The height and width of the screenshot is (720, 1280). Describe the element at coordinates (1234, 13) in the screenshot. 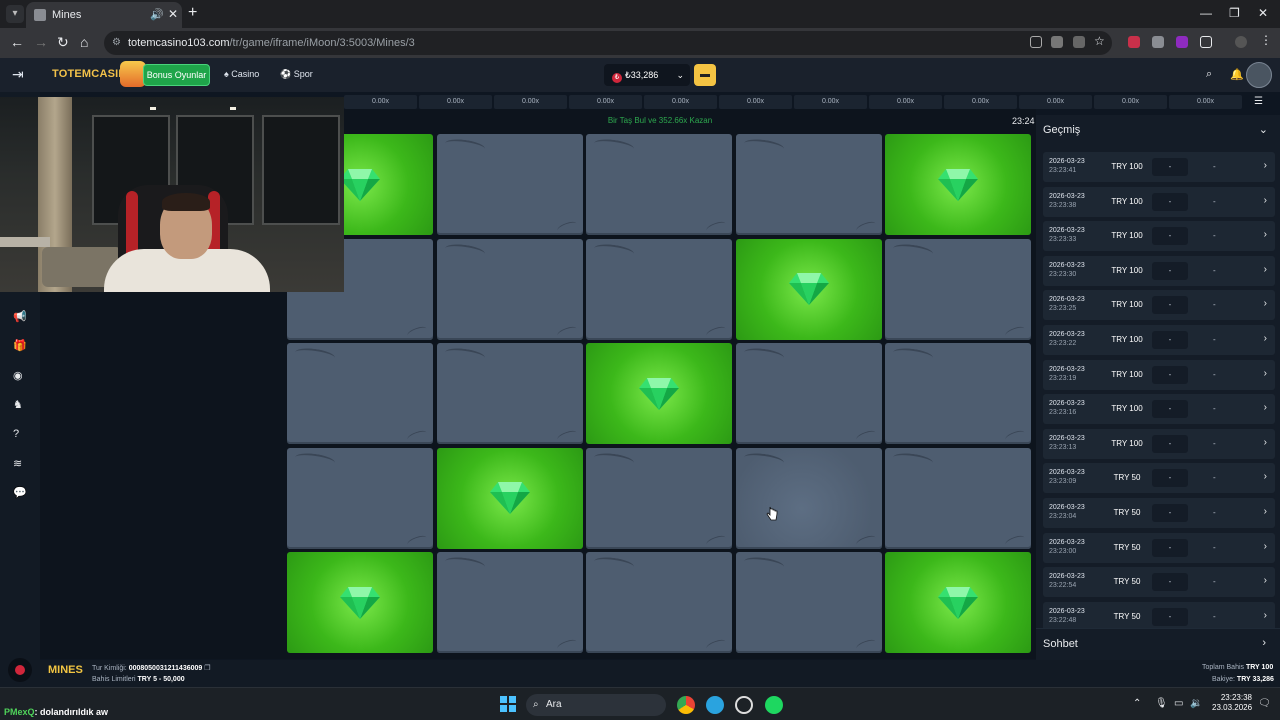

I see `restore-window-icon: ❐` at that location.